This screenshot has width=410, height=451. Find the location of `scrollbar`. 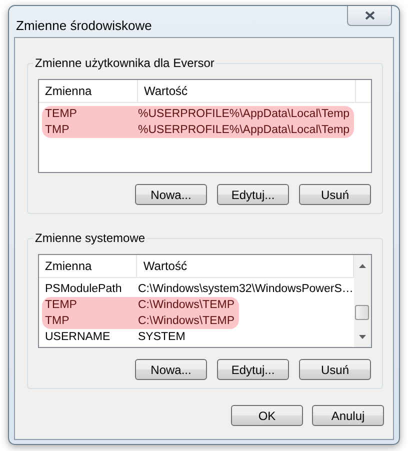

scrollbar is located at coordinates (362, 301).